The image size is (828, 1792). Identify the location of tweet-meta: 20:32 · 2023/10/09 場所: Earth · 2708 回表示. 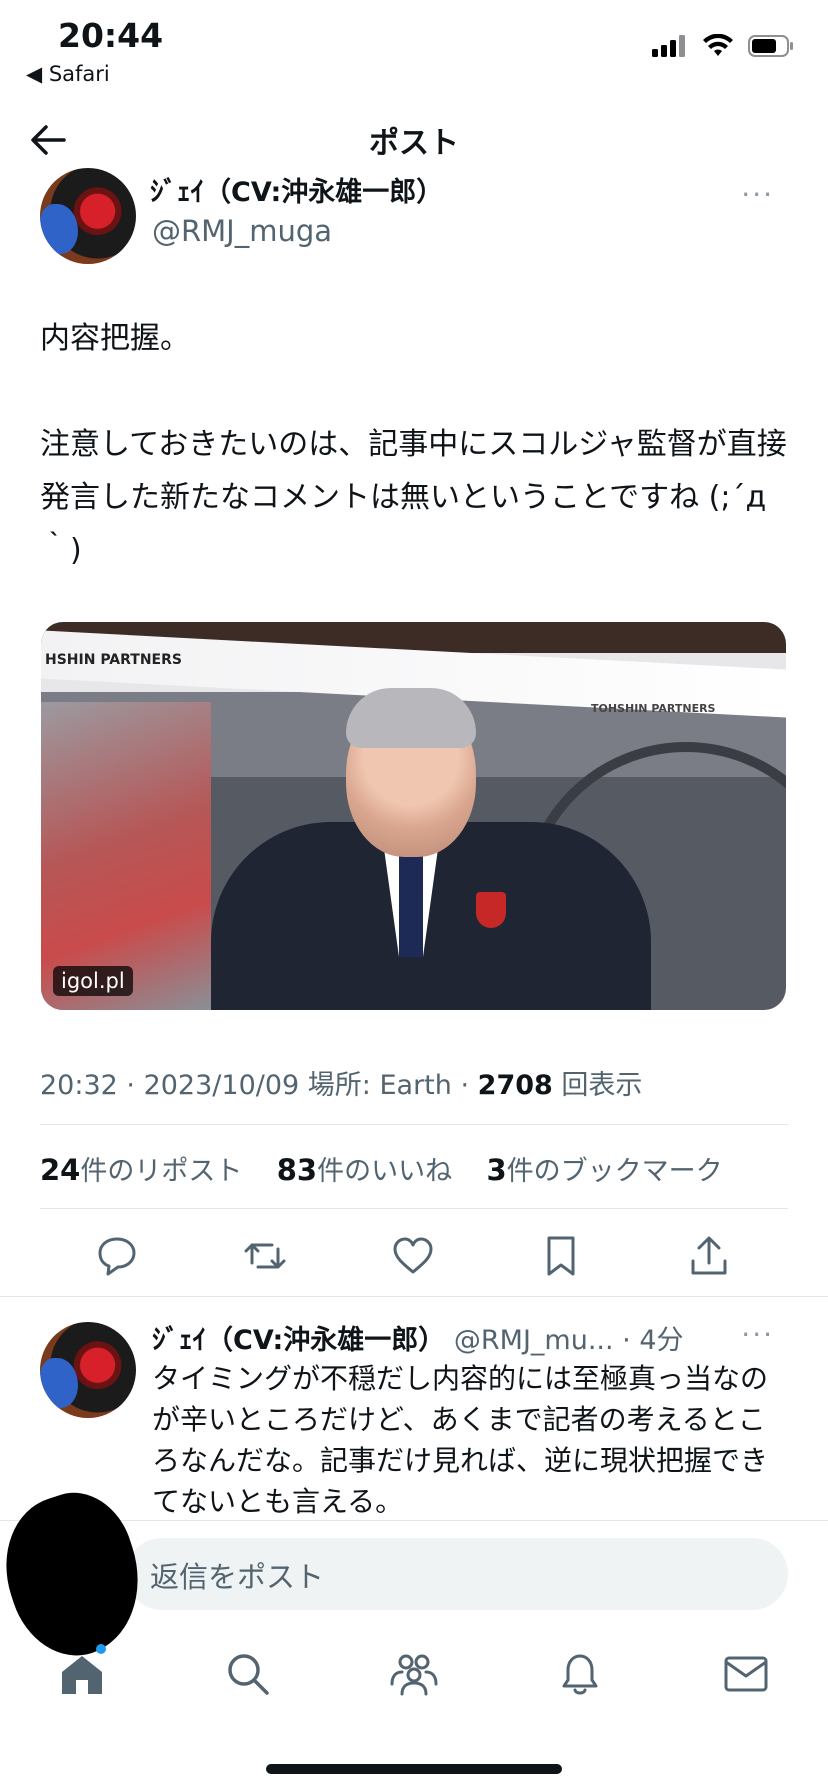
(341, 1085).